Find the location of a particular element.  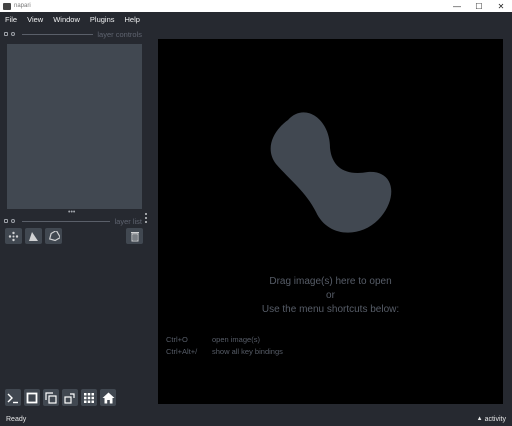

console-icon is located at coordinates (12, 398).